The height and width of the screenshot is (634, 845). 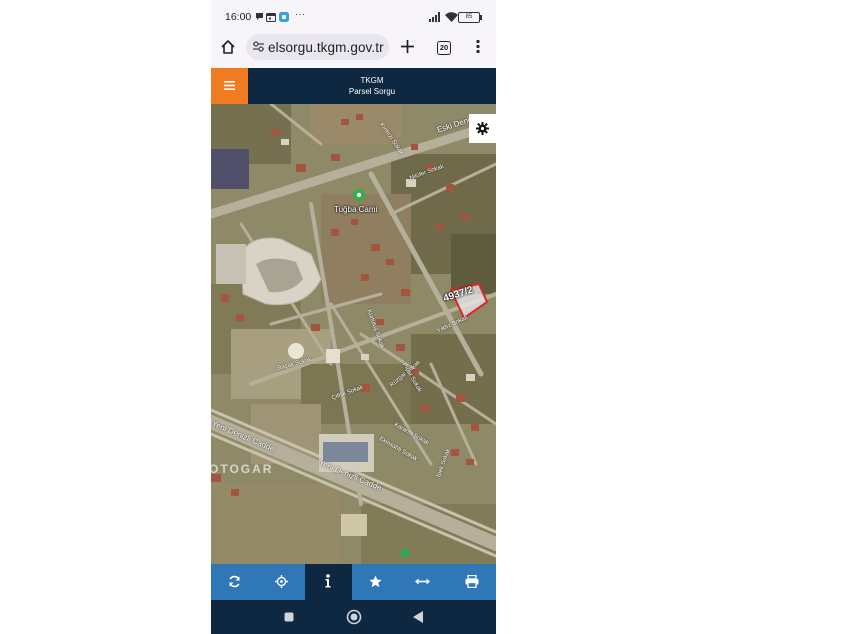 What do you see at coordinates (356, 209) in the screenshot?
I see `map-label-mosque: Tuğba Cami` at bounding box center [356, 209].